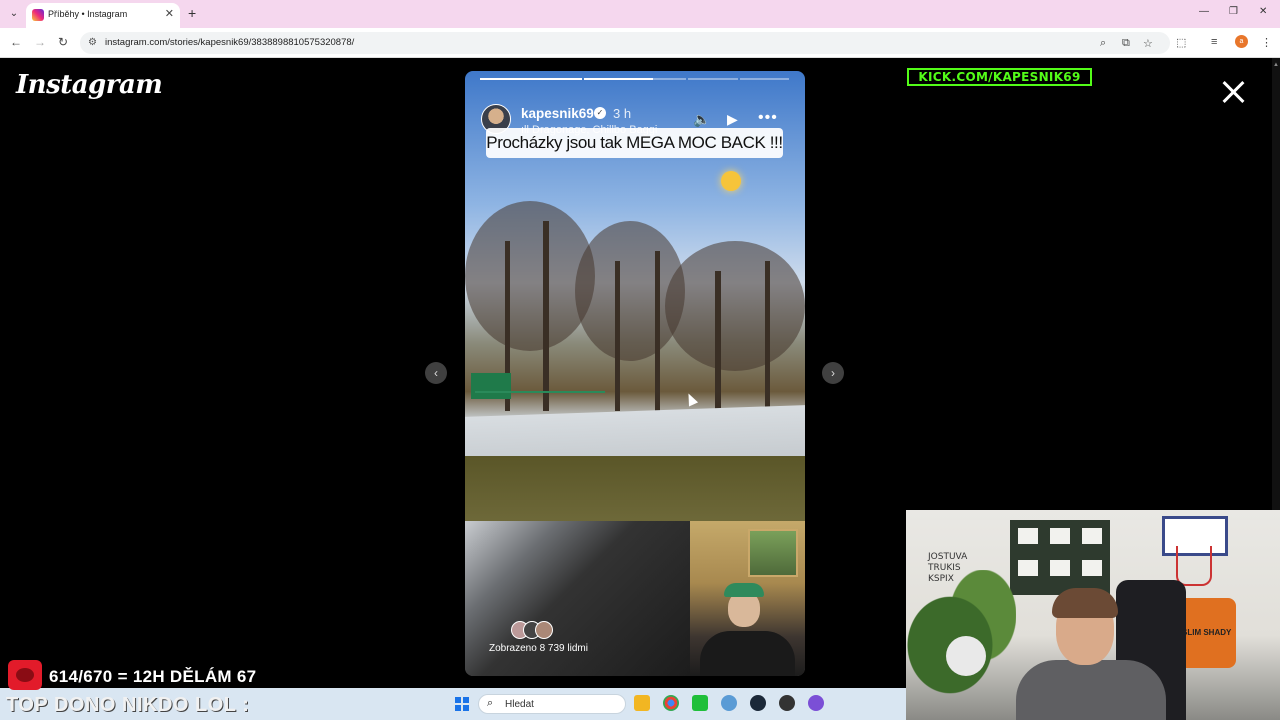 The image size is (1280, 720). What do you see at coordinates (1060, 557) in the screenshot?
I see `wall-shelf` at bounding box center [1060, 557].